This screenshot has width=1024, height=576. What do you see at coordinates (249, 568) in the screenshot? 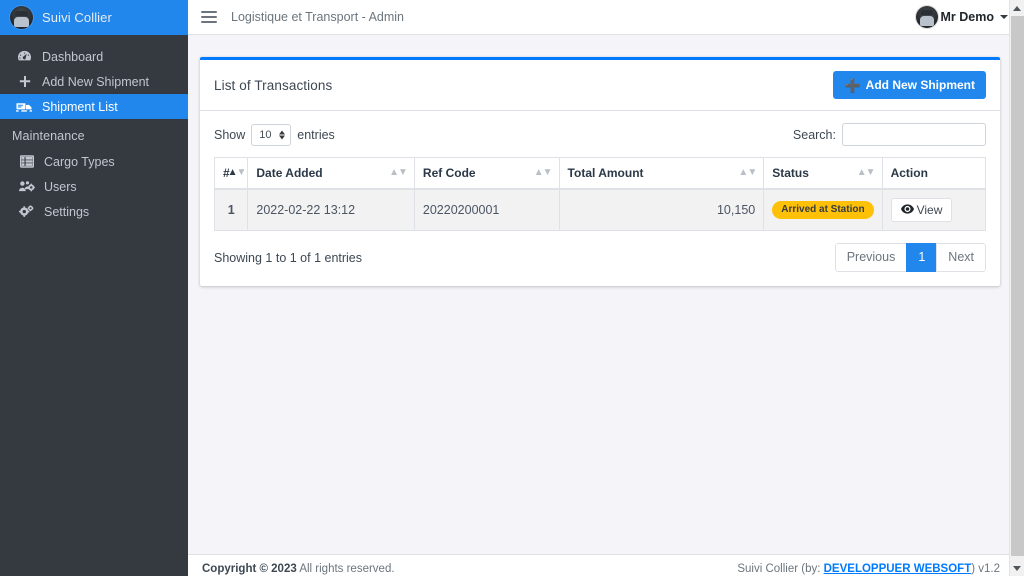
I see `footer-copyright-bold: Copyright © 2023` at bounding box center [249, 568].